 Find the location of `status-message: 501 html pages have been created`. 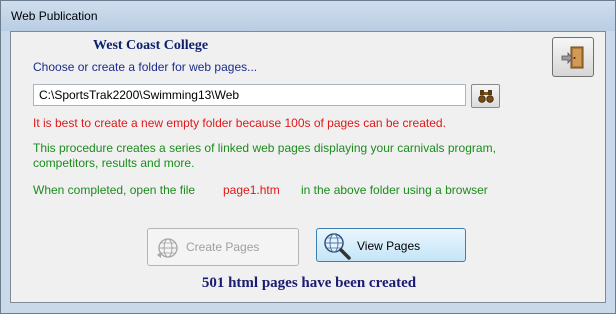

status-message: 501 html pages have been created is located at coordinates (309, 283).